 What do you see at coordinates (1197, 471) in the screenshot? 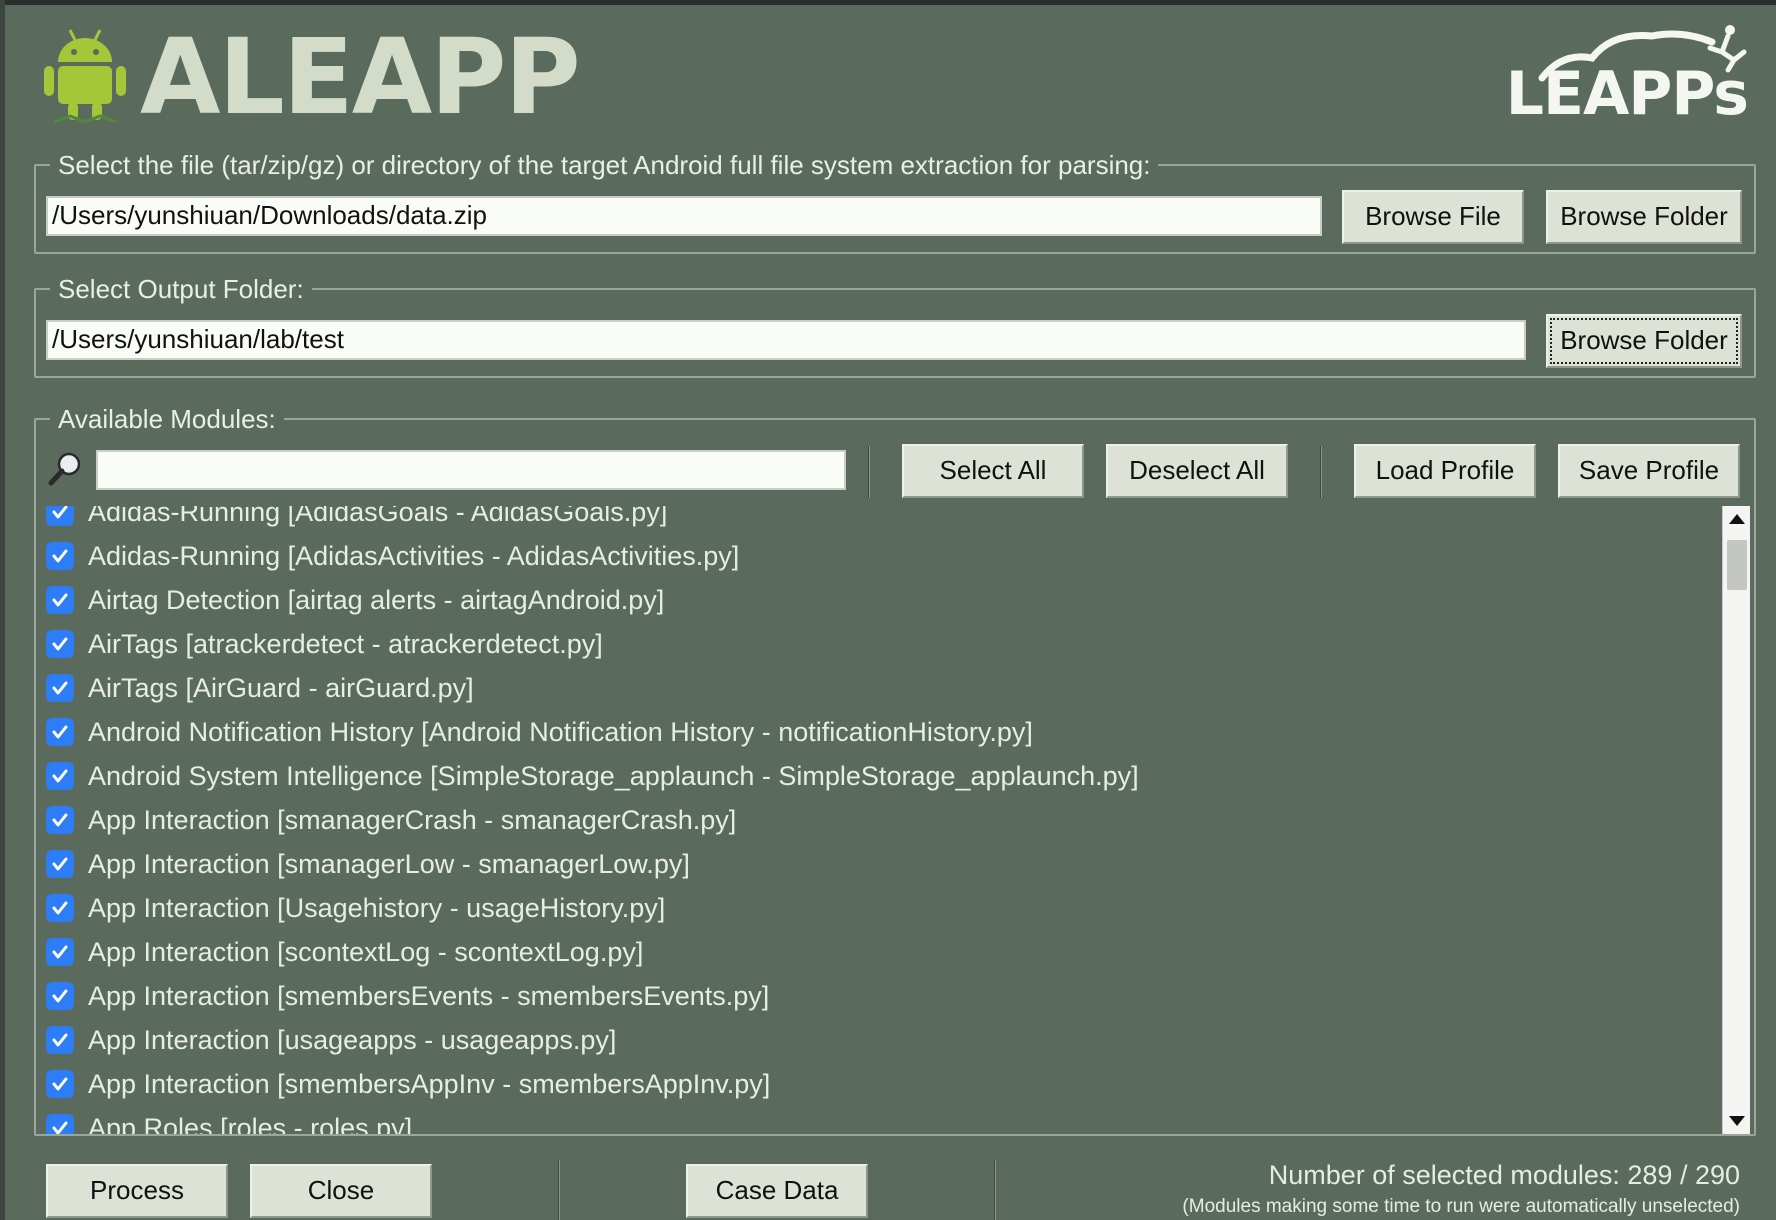
I see `deselect-all-button: Deselect All` at bounding box center [1197, 471].